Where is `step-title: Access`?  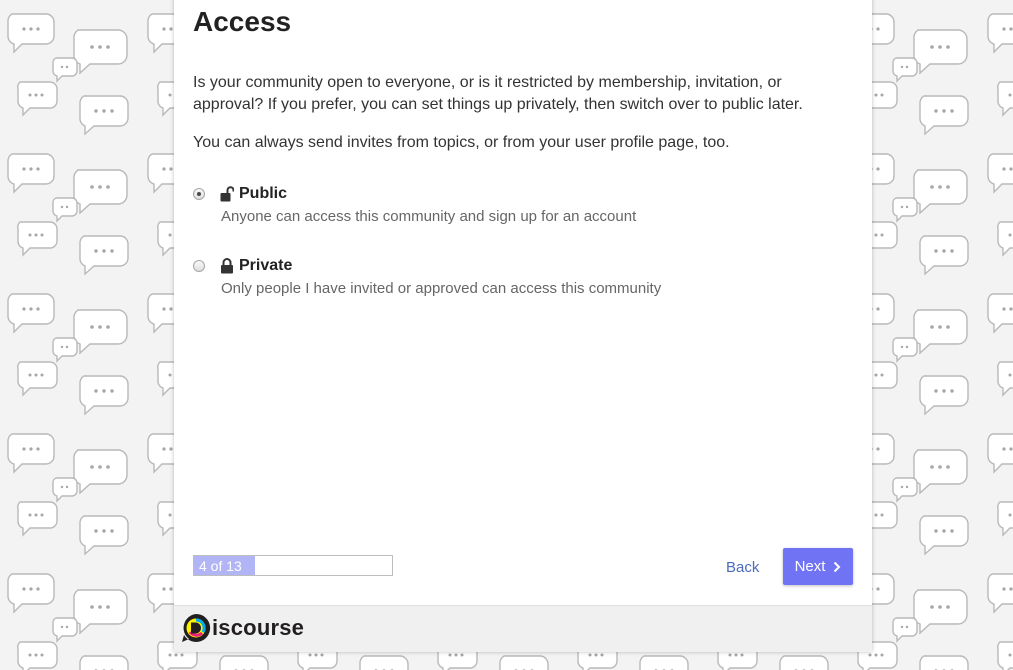
step-title: Access is located at coordinates (242, 21).